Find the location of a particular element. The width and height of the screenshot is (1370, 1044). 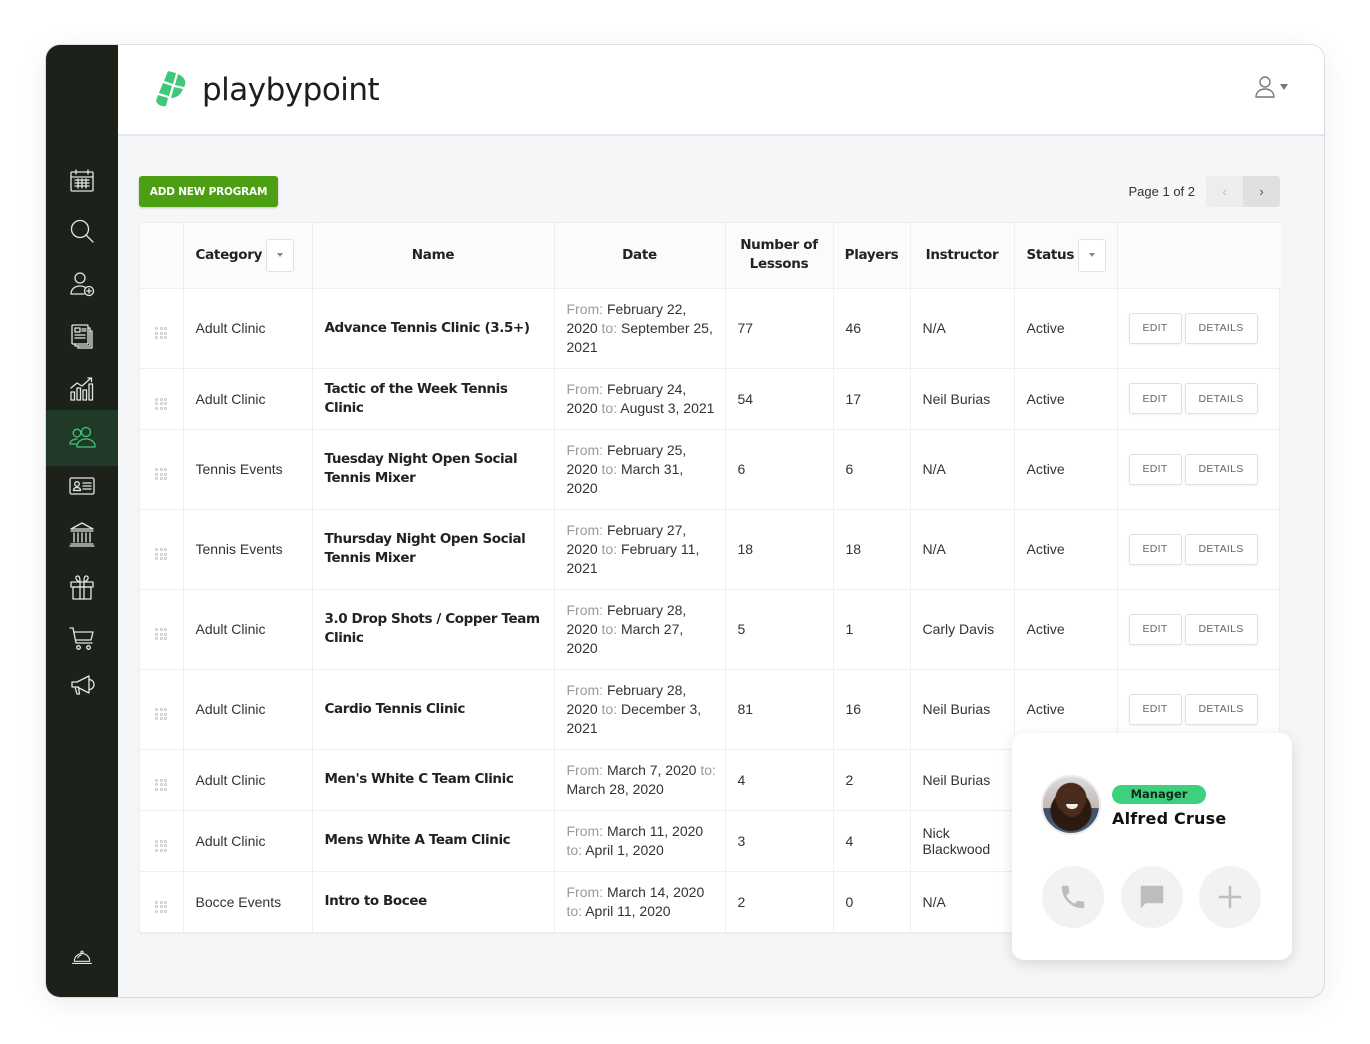

prev-page-button: ‹ is located at coordinates (1224, 191).